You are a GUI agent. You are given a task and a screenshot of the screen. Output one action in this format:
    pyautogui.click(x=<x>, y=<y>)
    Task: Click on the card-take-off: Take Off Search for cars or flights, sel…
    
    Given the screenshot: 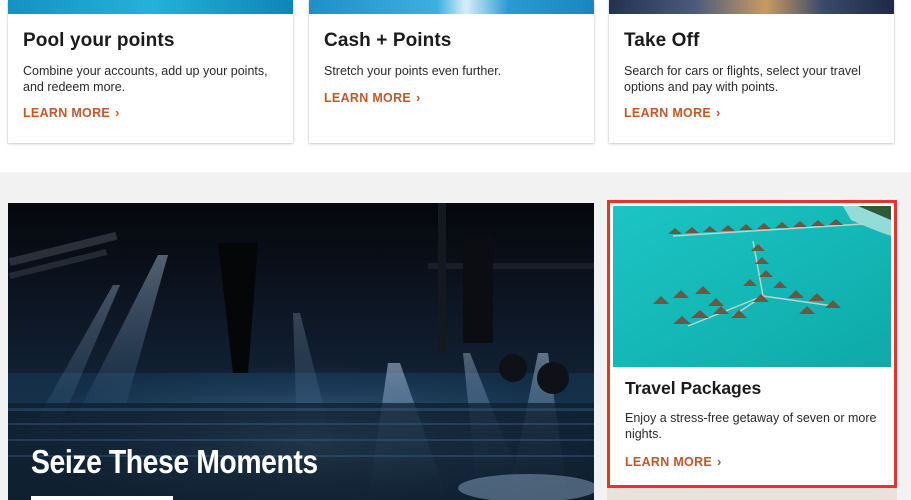 What is the action you would take?
    pyautogui.click(x=751, y=71)
    